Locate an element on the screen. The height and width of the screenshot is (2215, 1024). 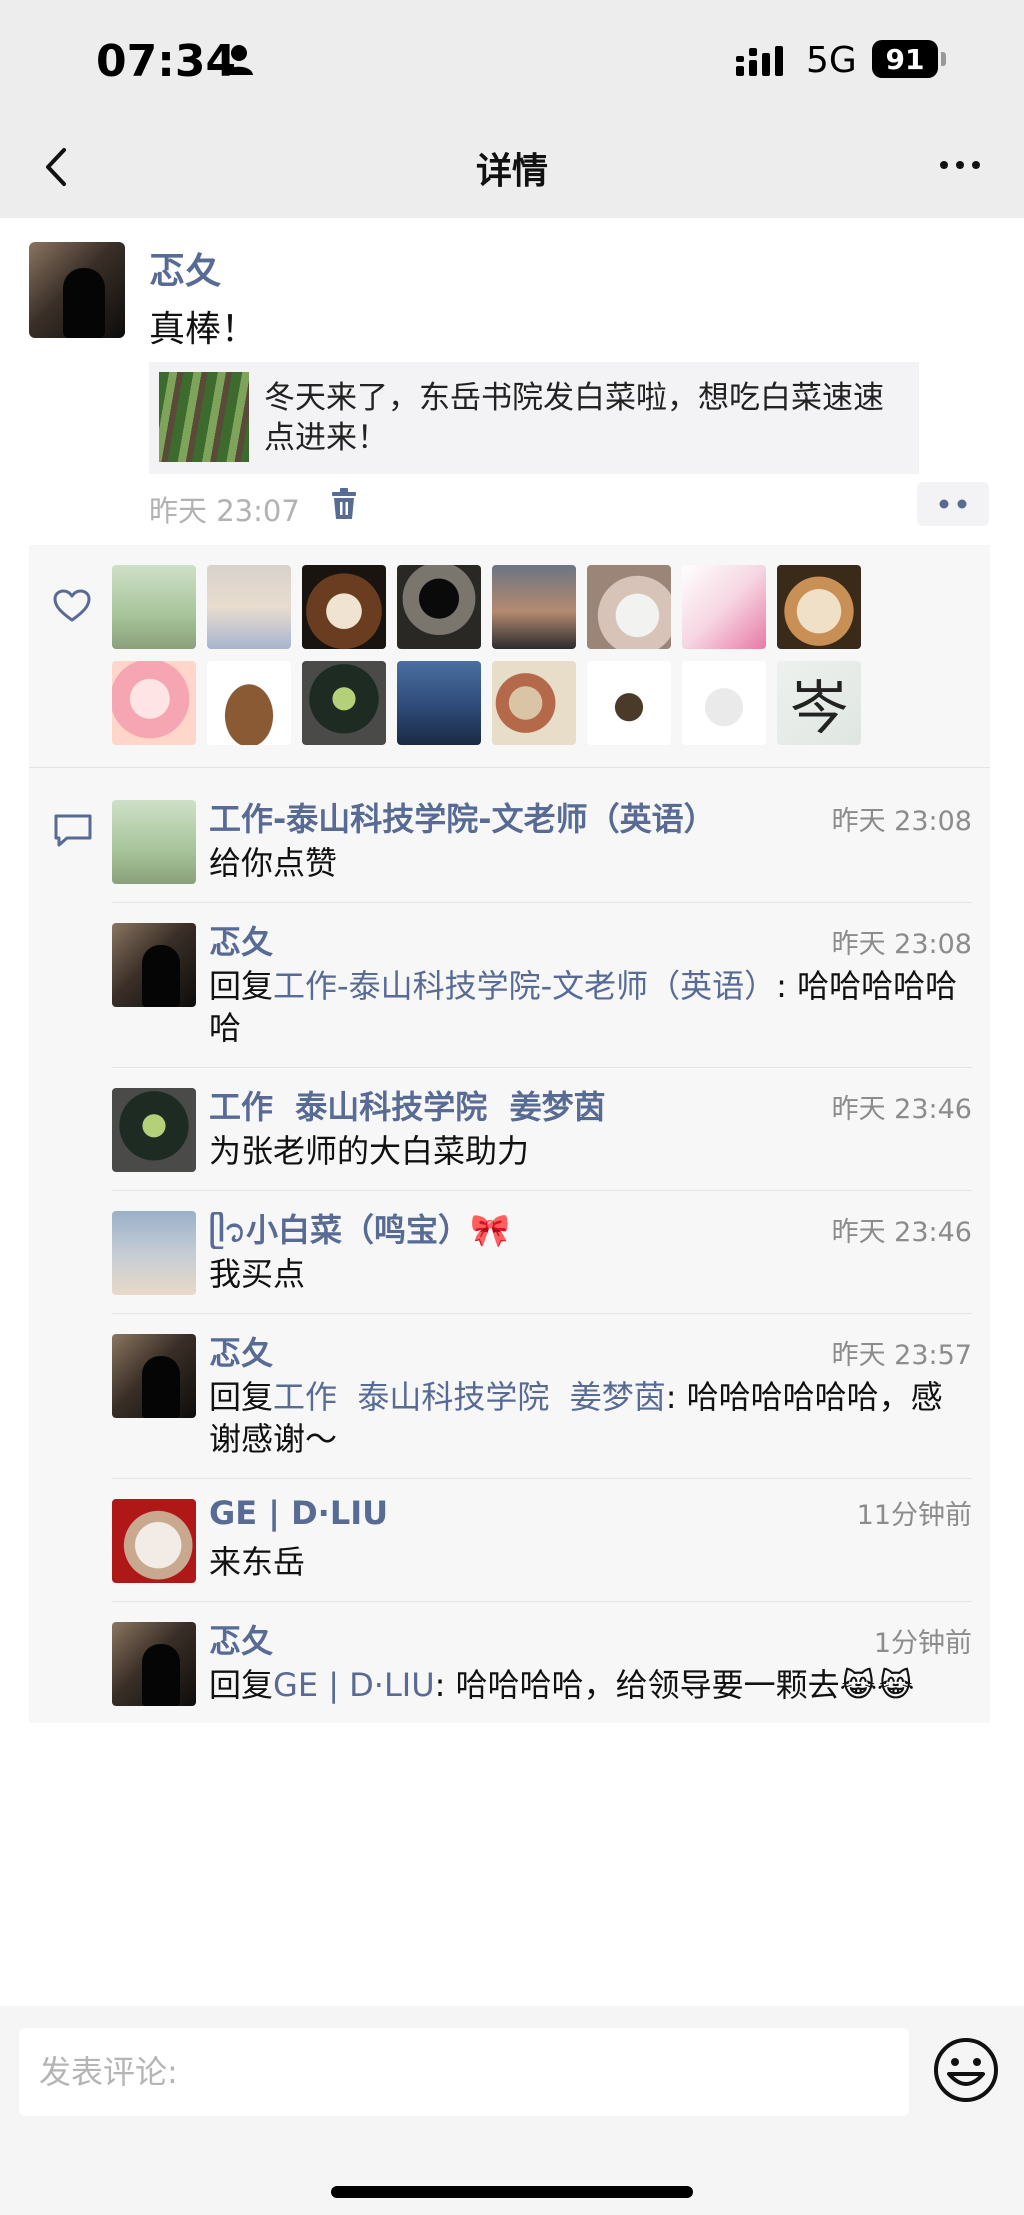
avatar-monkey-sketch is located at coordinates (629, 703).